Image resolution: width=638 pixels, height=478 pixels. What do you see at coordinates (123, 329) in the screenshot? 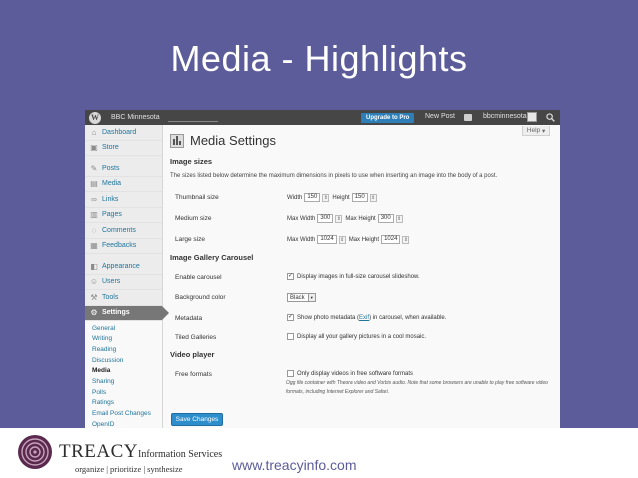
I see `submenu-item-general: General` at bounding box center [123, 329].